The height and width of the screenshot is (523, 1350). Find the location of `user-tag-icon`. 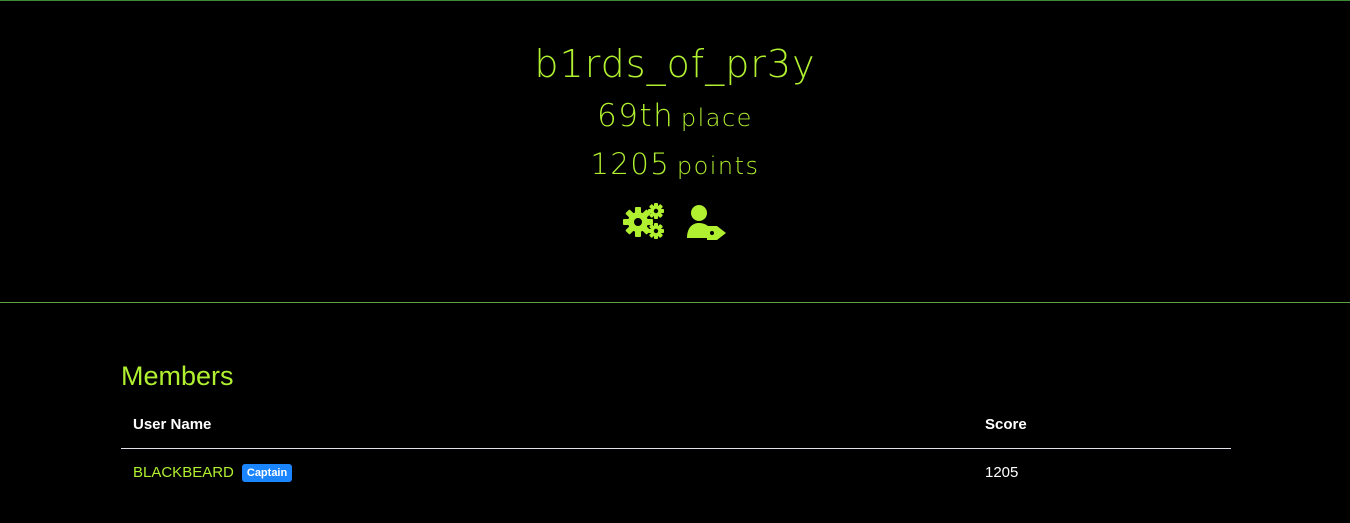

user-tag-icon is located at coordinates (706, 223).